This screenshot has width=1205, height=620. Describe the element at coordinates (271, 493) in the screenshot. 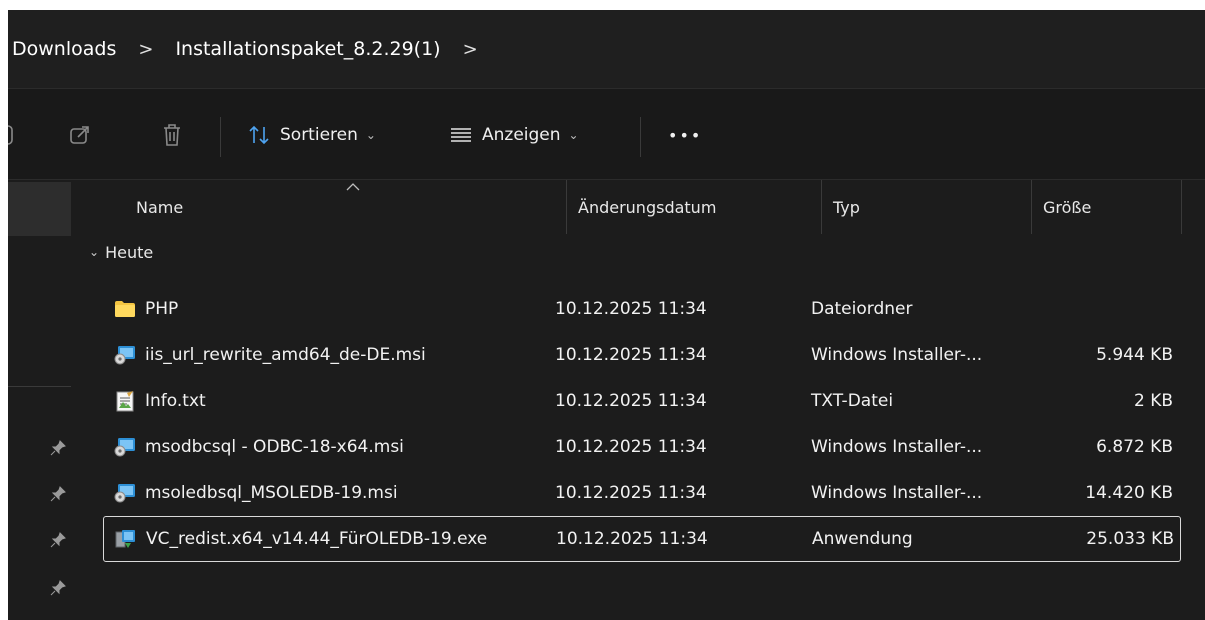

I see `file-name: msoledbsql_MSOLEDB-19.msi` at that location.